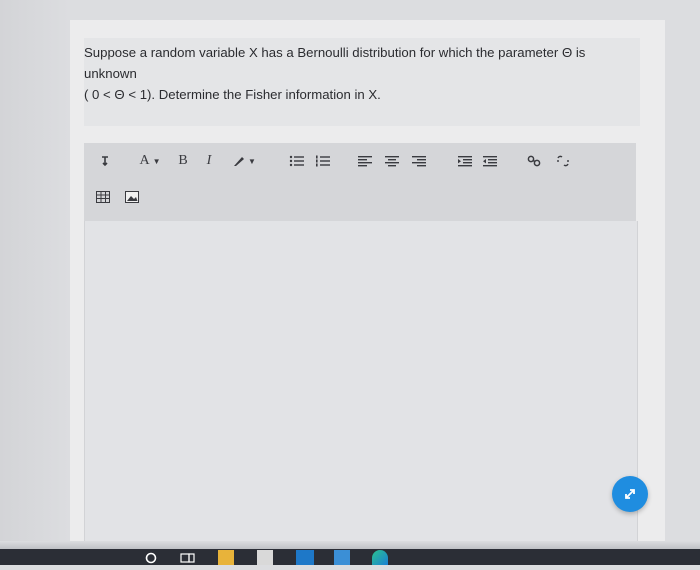  Describe the element at coordinates (465, 161) in the screenshot. I see `indent-icon` at that location.